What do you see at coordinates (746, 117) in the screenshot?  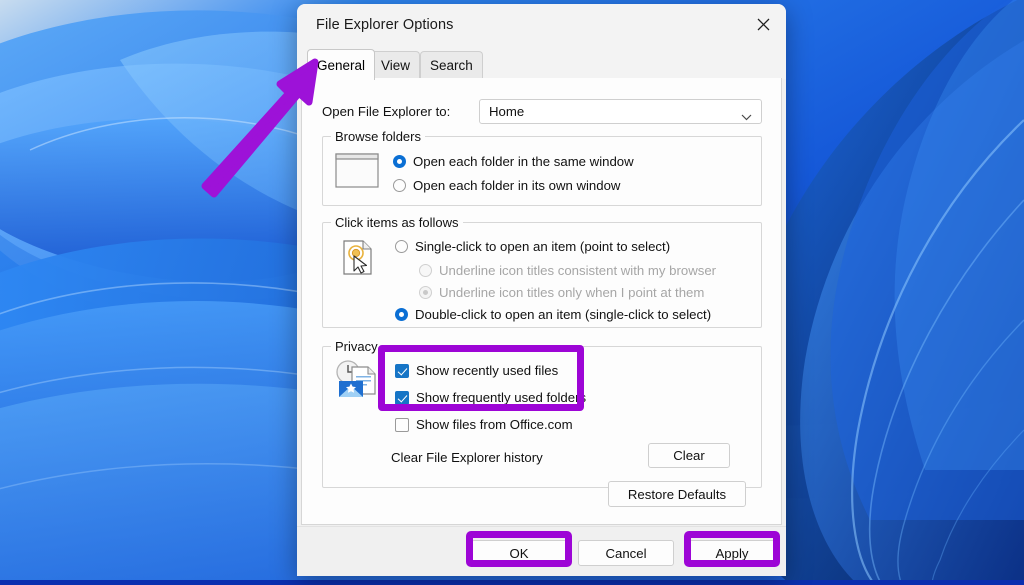 I see `chevron-down-icon` at bounding box center [746, 117].